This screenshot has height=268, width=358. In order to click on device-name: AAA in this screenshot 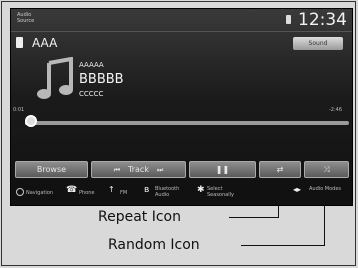, I will do `click(45, 43)`.